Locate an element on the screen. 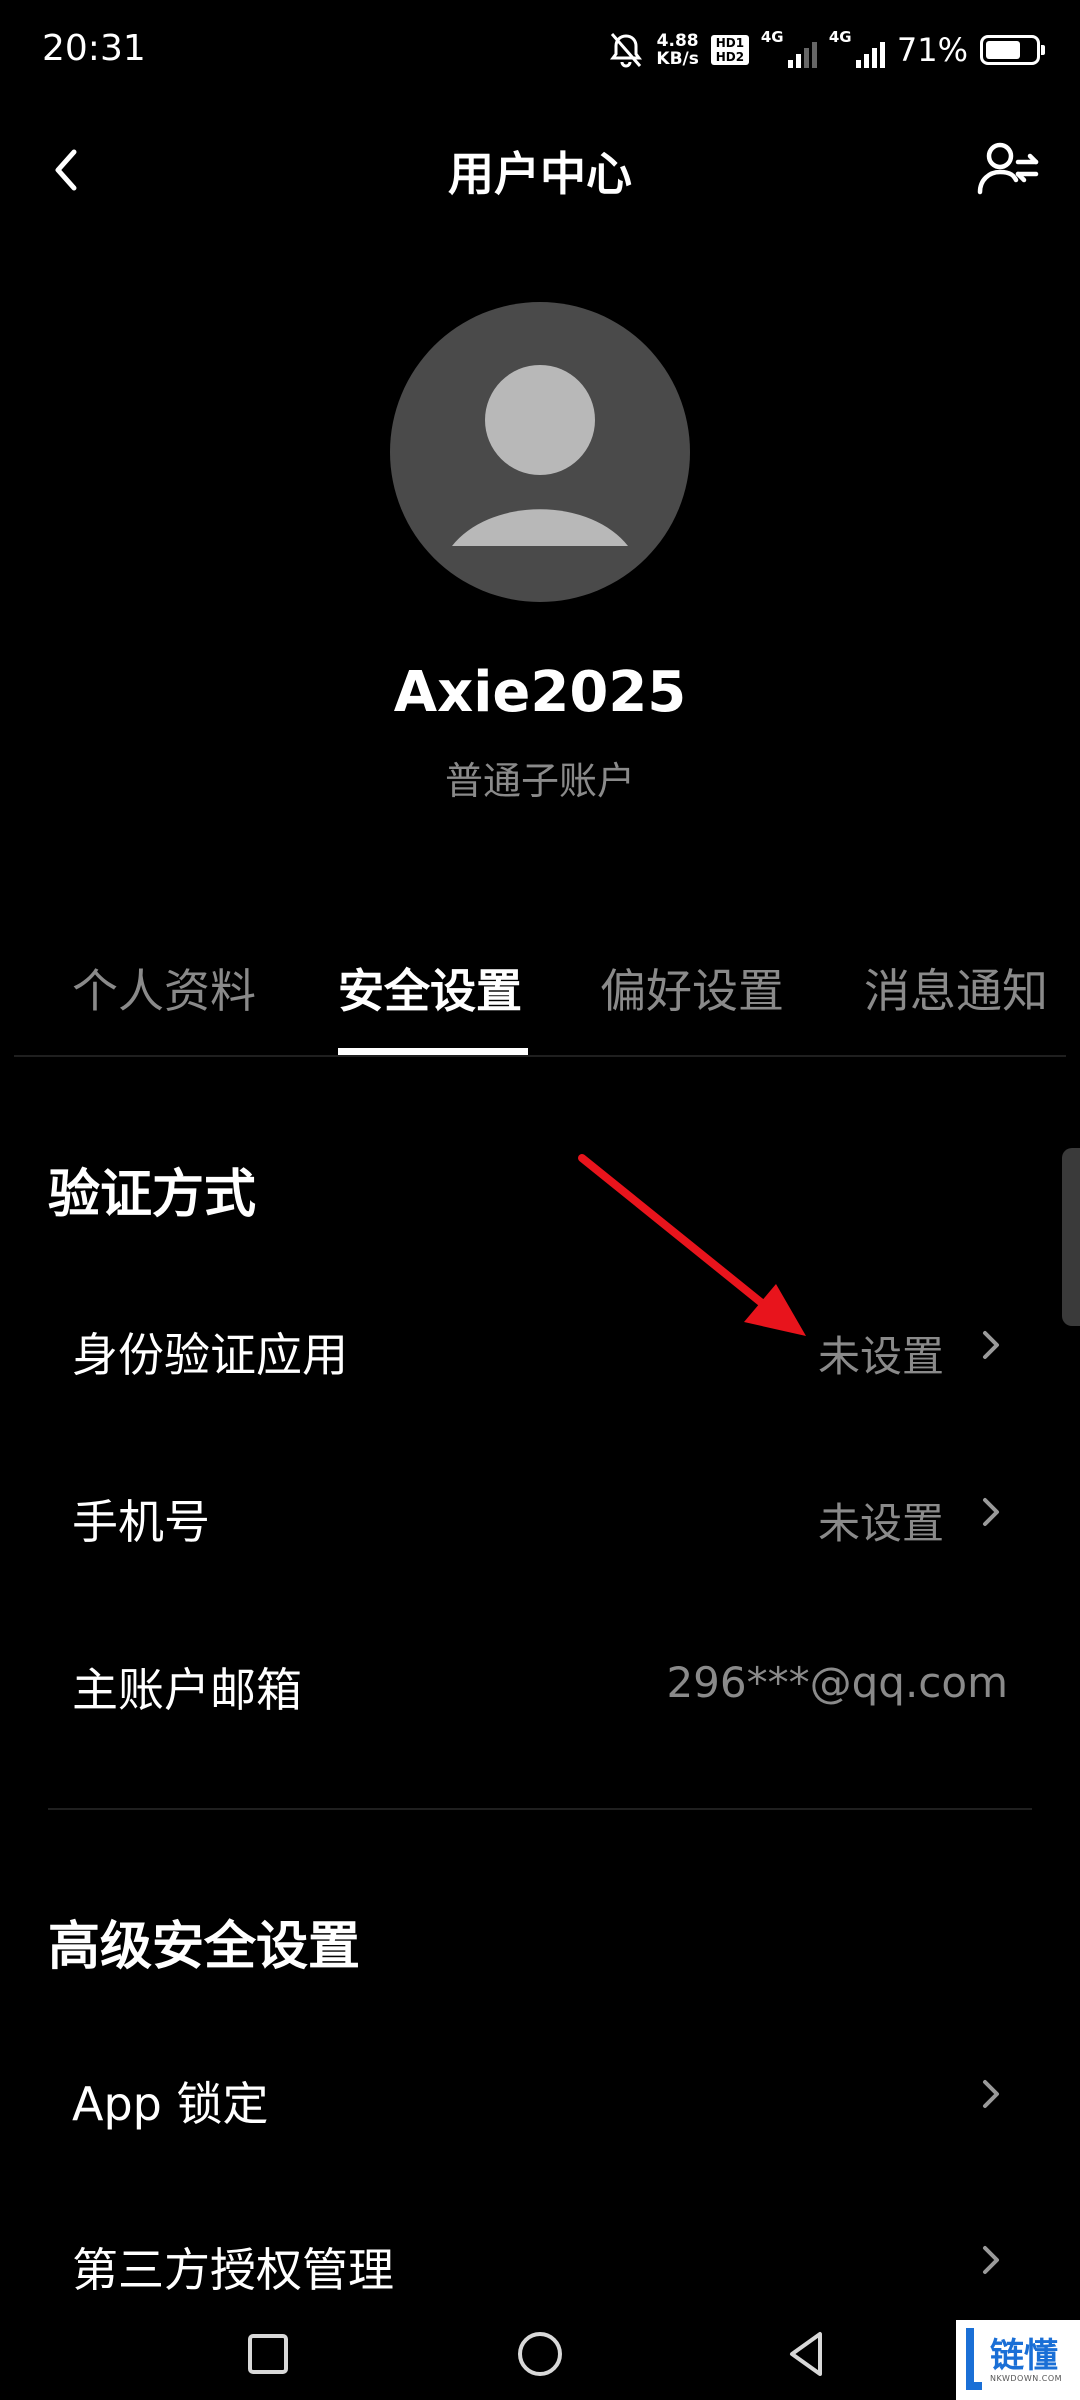  battery-level is located at coordinates (1003, 50).